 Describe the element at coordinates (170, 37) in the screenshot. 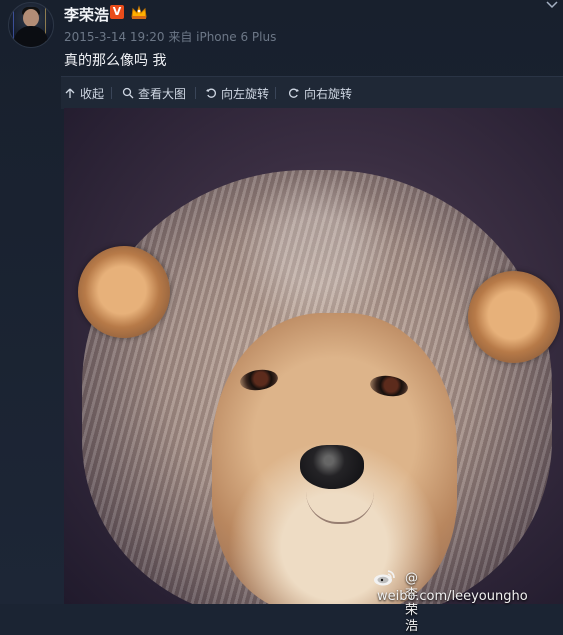

I see `post-meta: 2015-3-14 19:20 来自 iPhone 6 Plus` at that location.